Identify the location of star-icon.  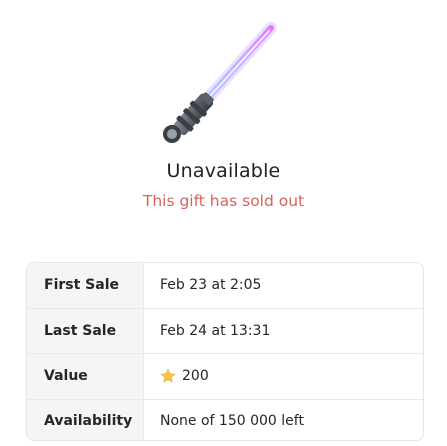
(168, 375).